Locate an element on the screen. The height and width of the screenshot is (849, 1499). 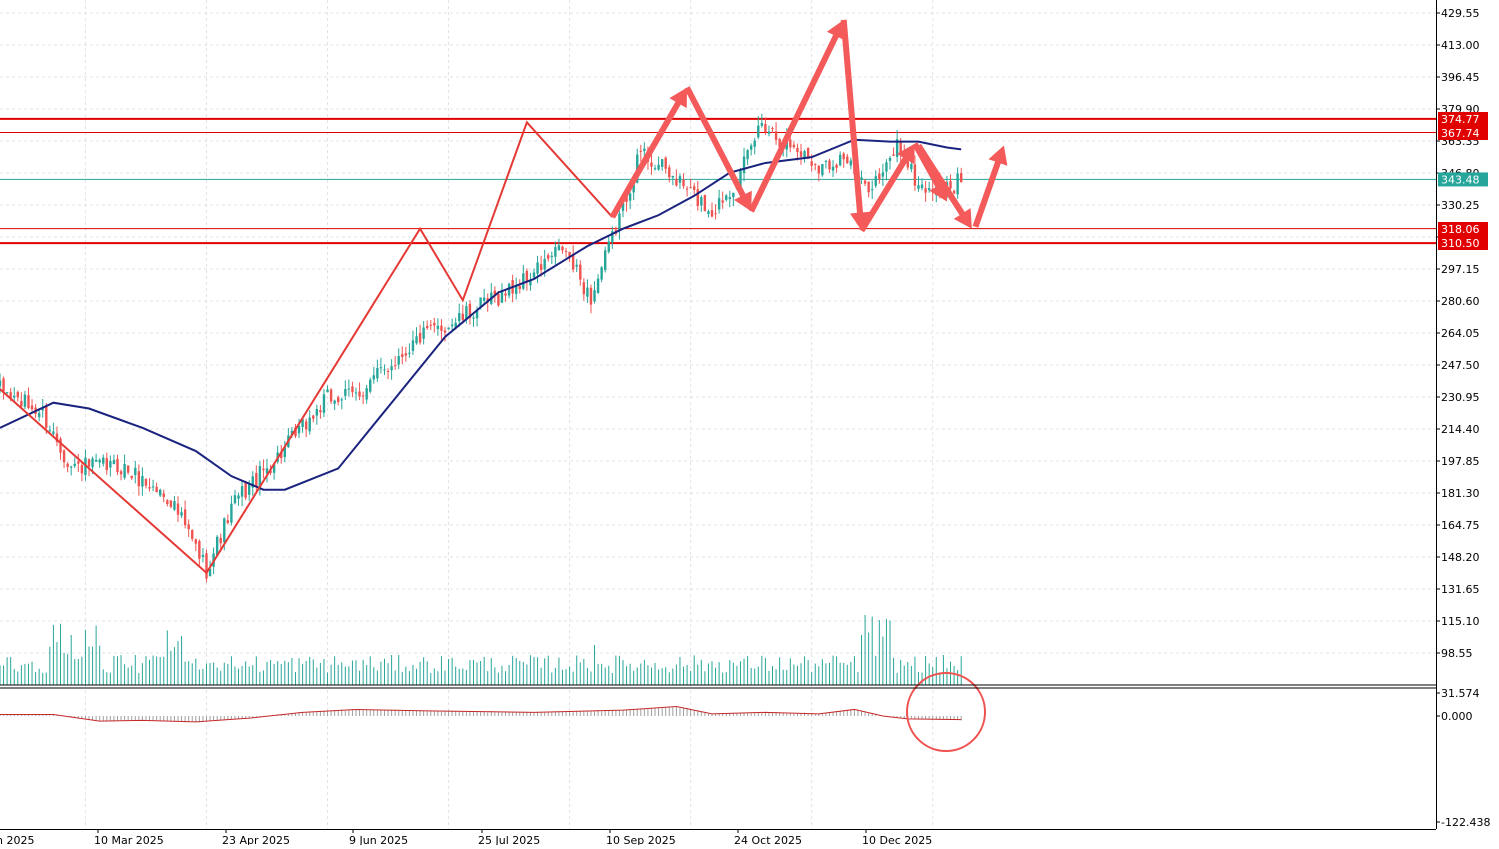
level-label: 310.50 is located at coordinates (1460, 243).